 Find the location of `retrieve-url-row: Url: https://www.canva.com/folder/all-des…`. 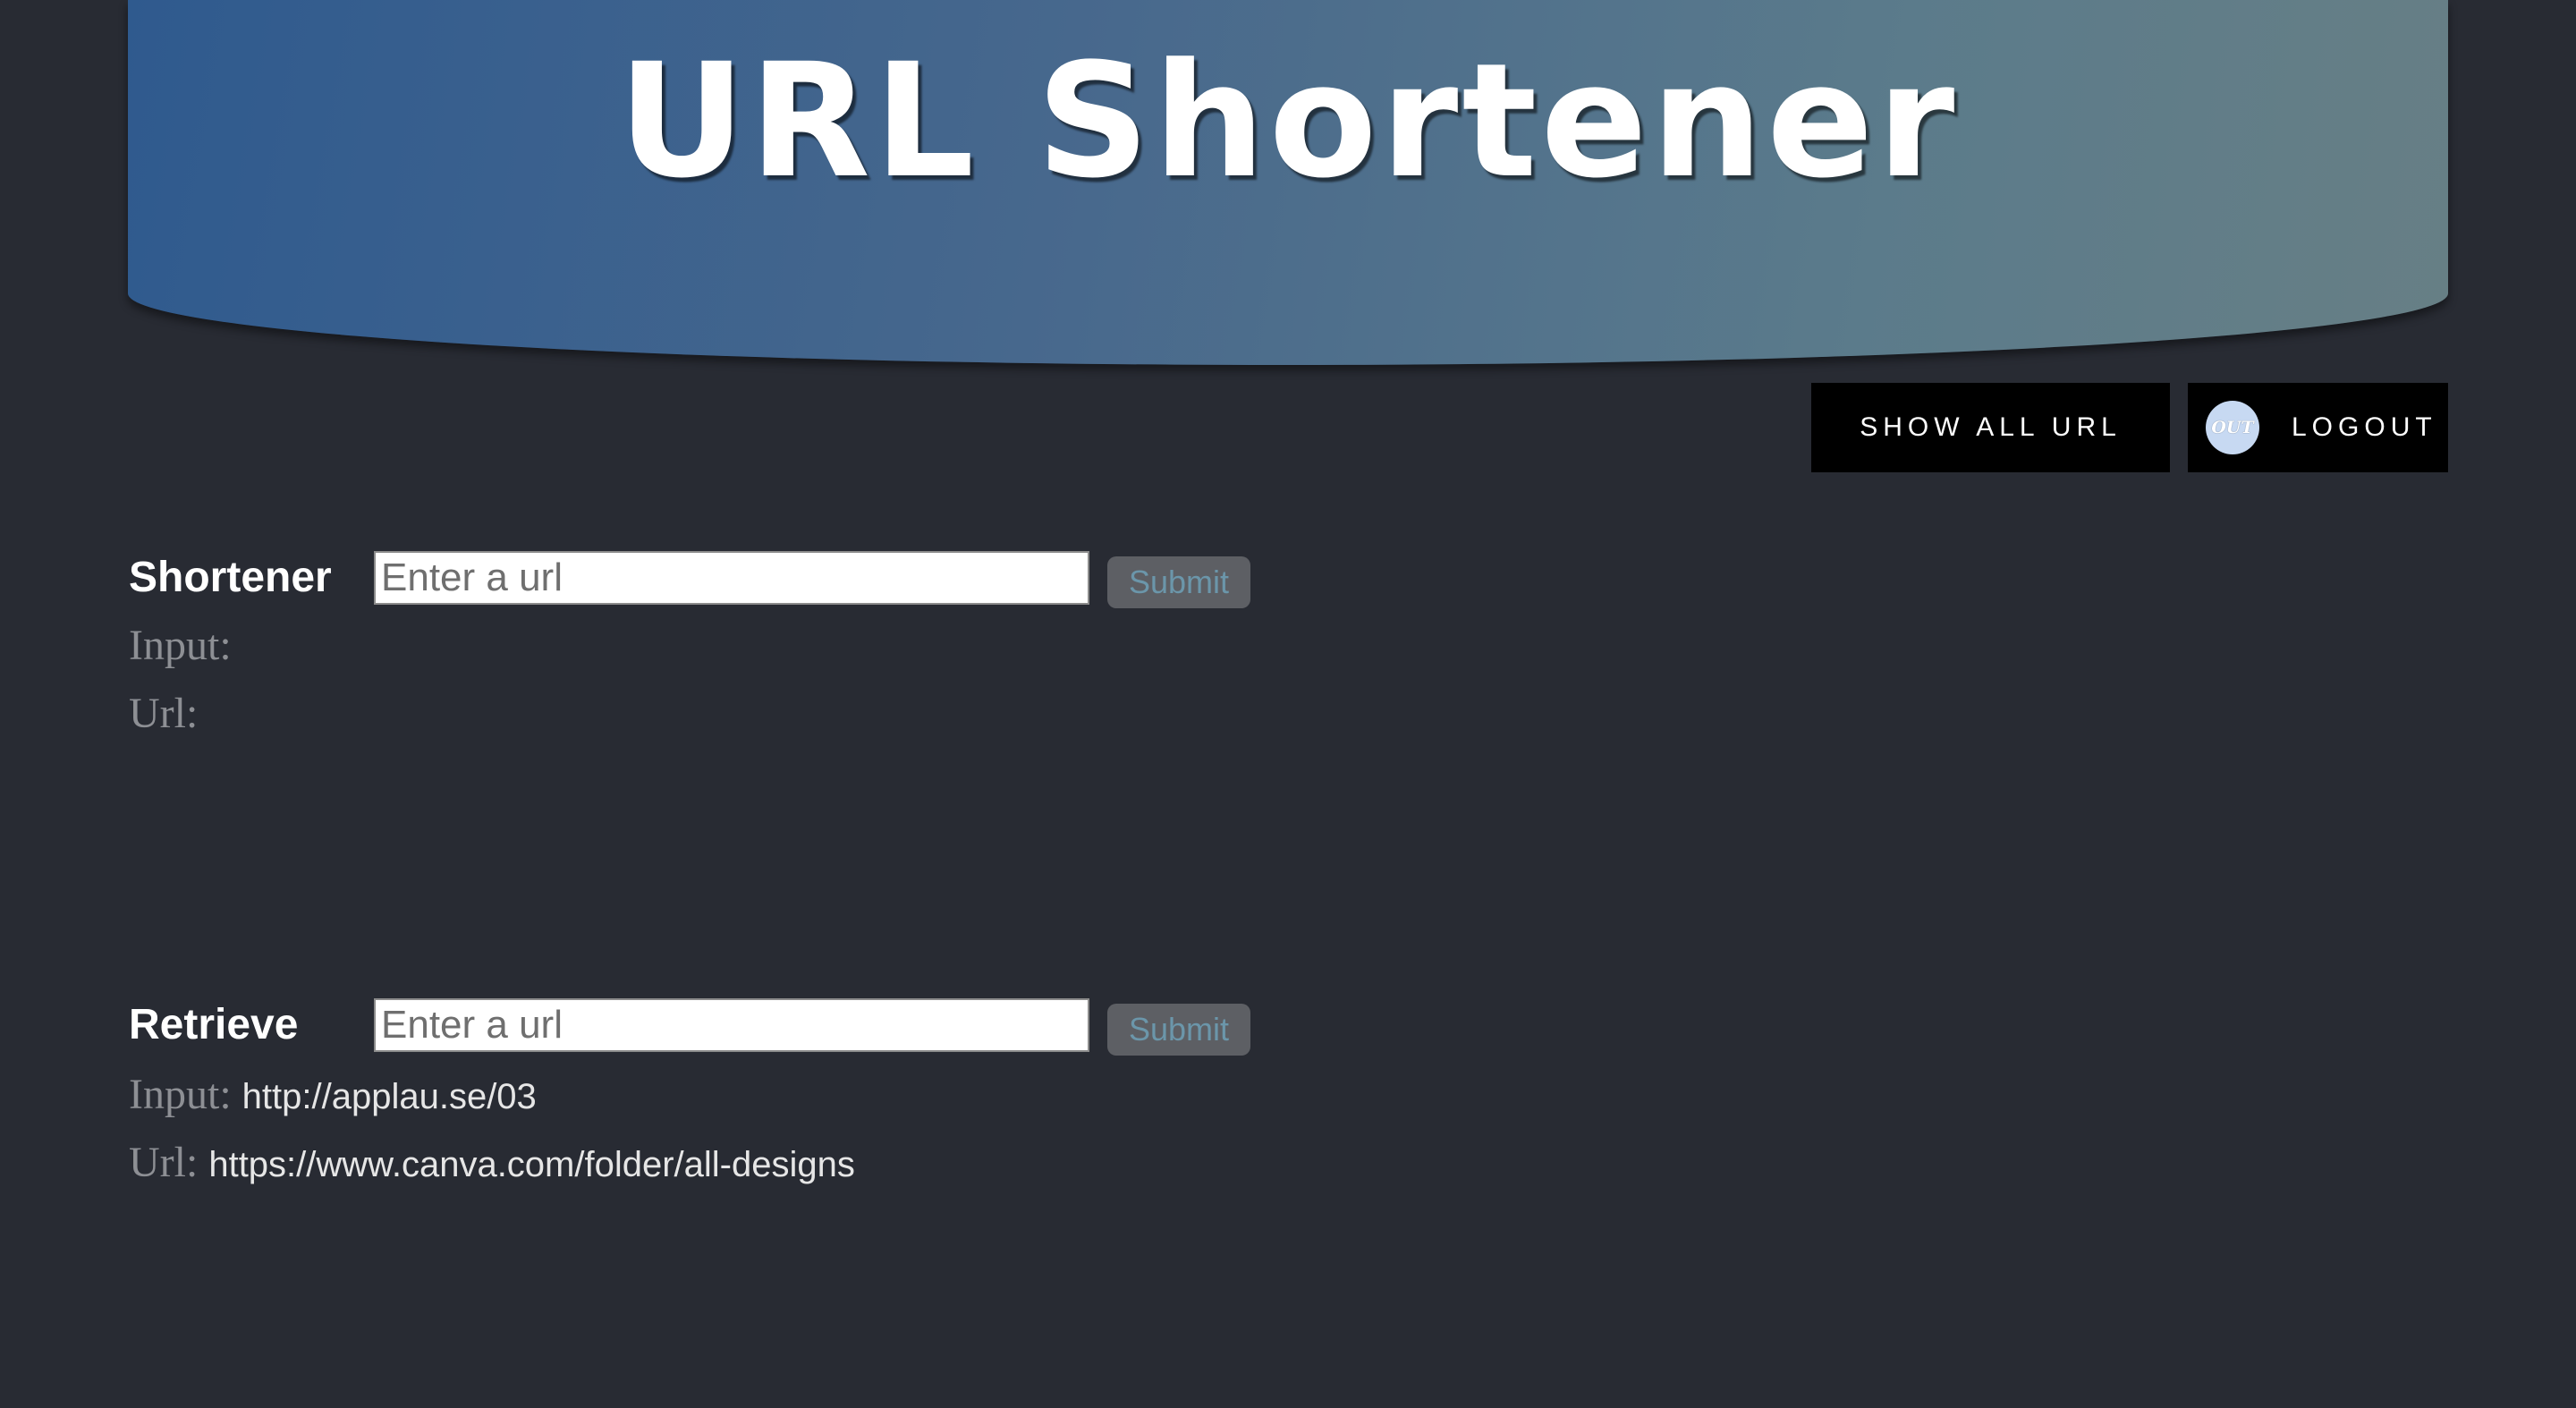

retrieve-url-row: Url: https://www.canva.com/folder/all-des… is located at coordinates (492, 1162).